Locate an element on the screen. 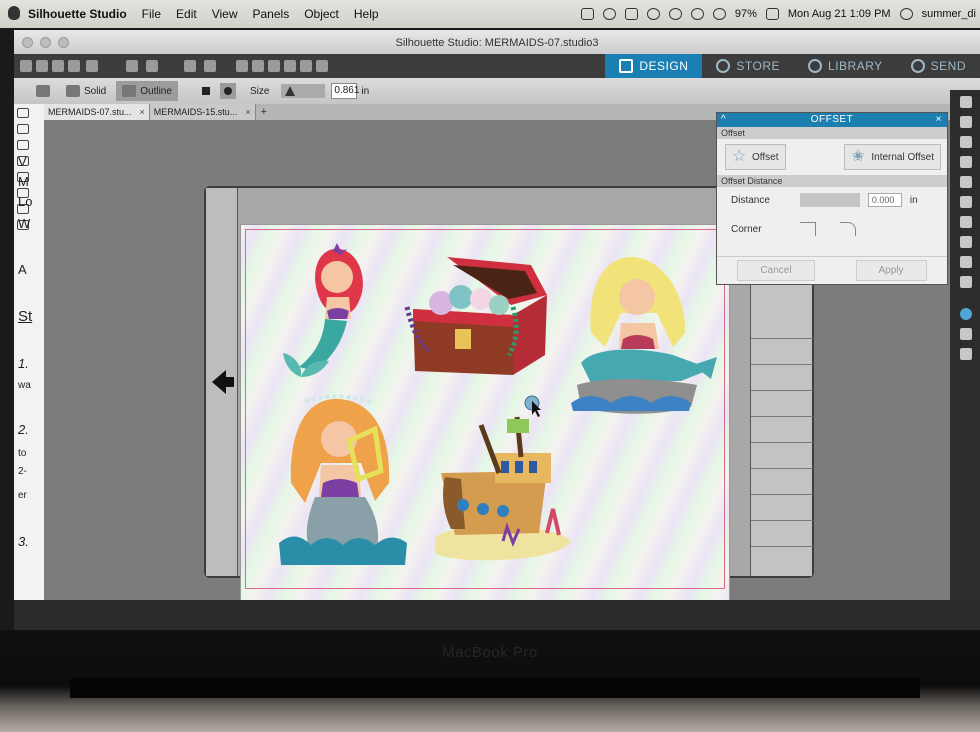  distance-input: 0.000 is located at coordinates (884, 200).